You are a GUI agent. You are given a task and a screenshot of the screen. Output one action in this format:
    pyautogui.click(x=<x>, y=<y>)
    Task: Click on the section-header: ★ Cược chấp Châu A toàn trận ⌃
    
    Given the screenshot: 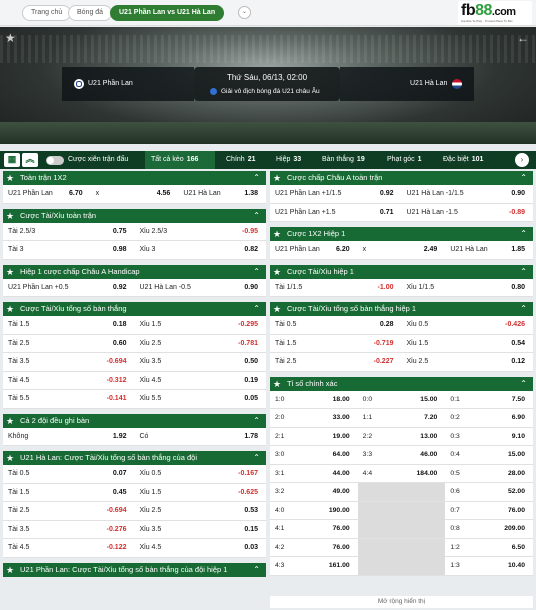 What is the action you would take?
    pyautogui.click(x=401, y=178)
    